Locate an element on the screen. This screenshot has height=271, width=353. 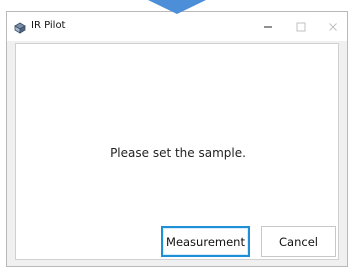
minimize-button is located at coordinates (268, 26).